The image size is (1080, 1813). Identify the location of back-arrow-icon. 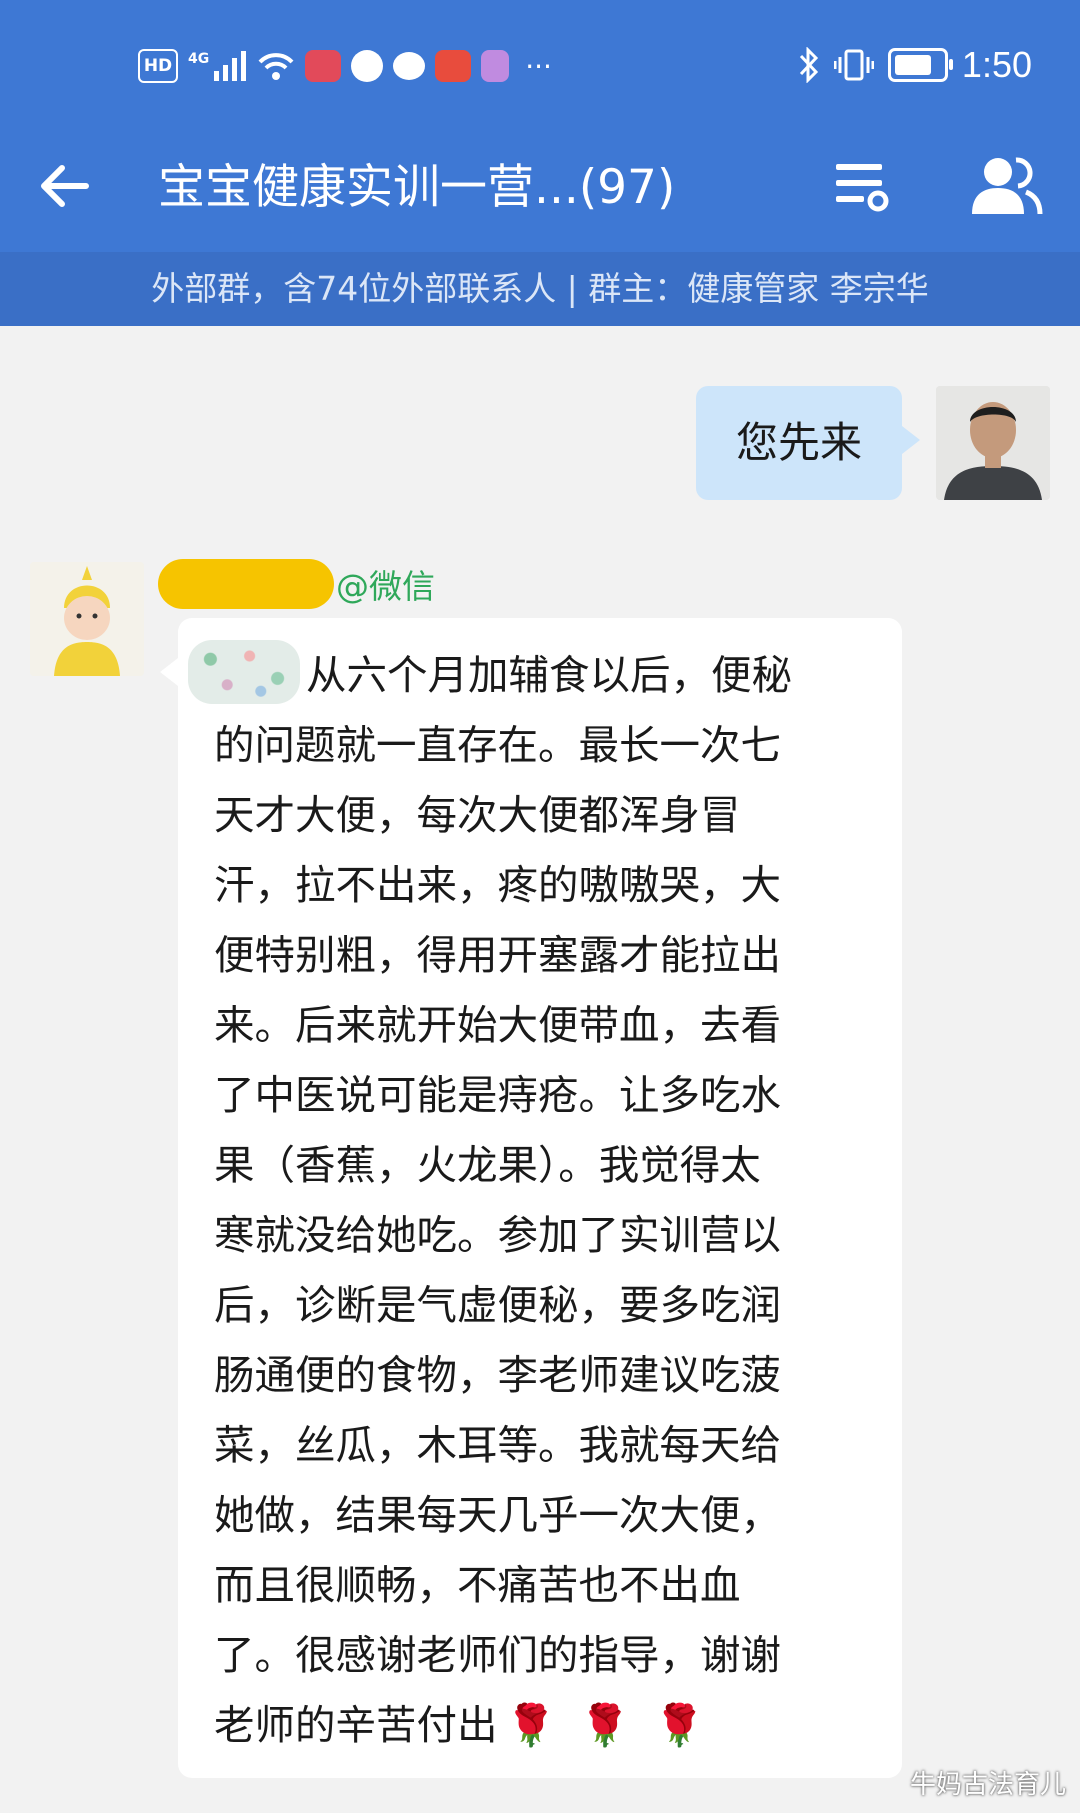
(65, 186).